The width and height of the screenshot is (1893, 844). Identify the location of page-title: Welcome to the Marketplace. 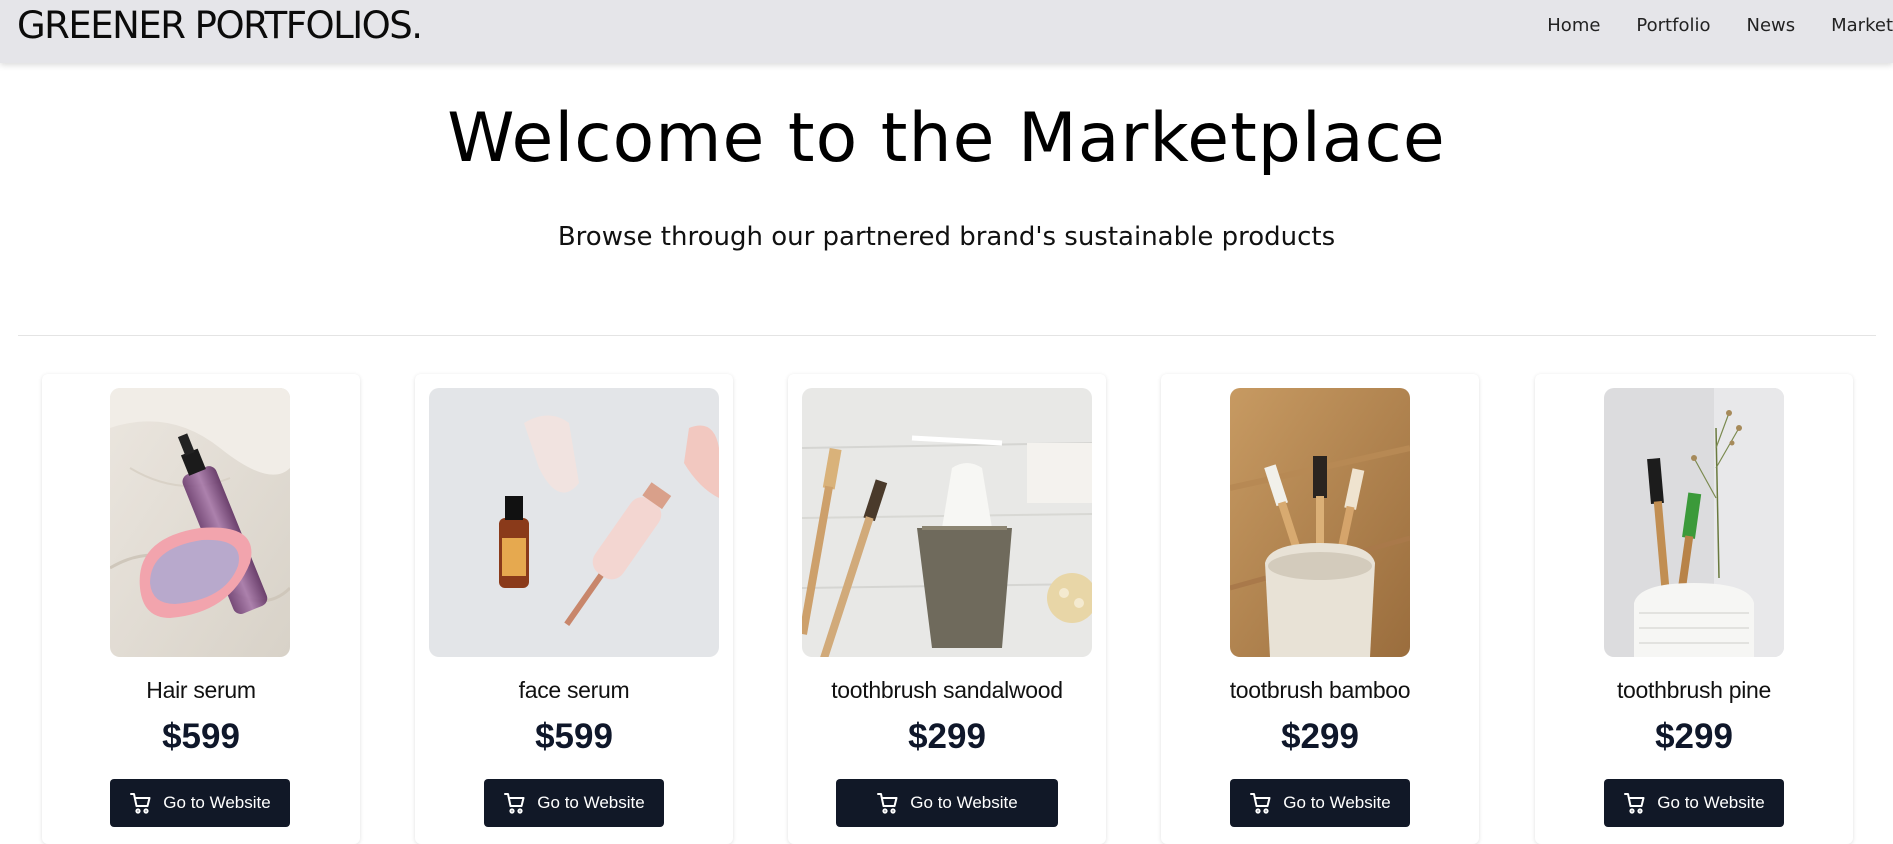
(946, 138).